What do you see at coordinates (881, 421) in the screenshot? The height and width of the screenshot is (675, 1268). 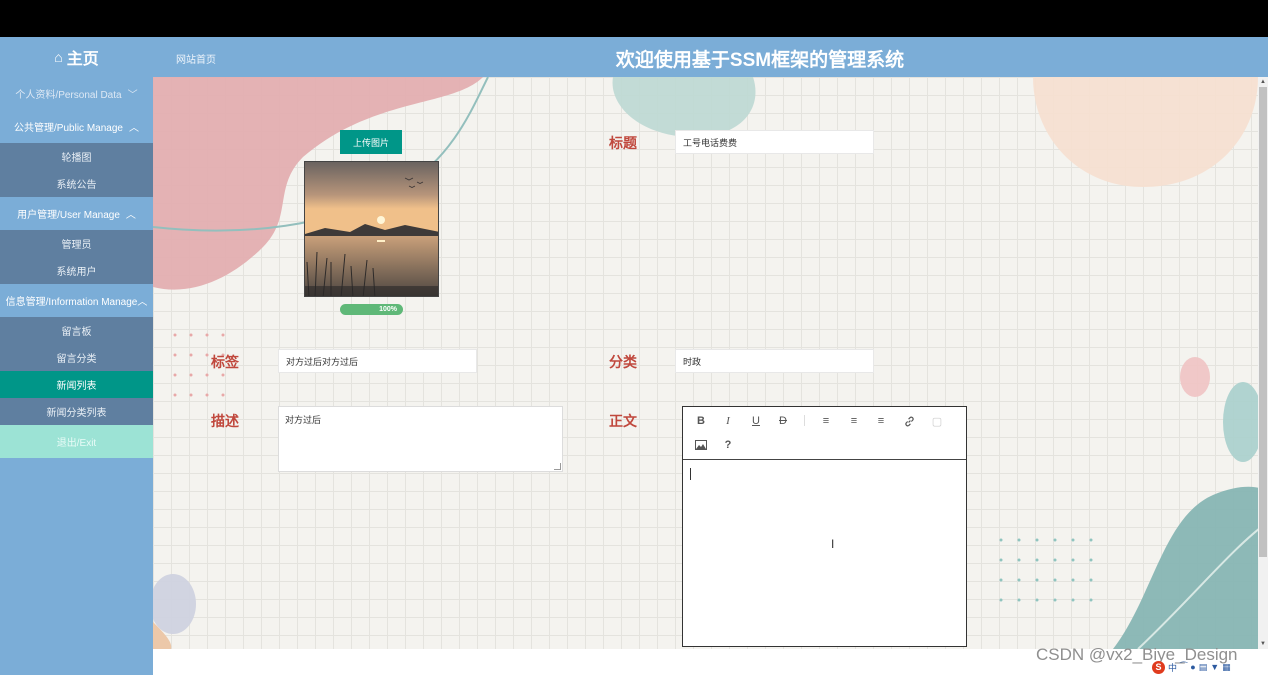 I see `align-right-icon: ≡` at bounding box center [881, 421].